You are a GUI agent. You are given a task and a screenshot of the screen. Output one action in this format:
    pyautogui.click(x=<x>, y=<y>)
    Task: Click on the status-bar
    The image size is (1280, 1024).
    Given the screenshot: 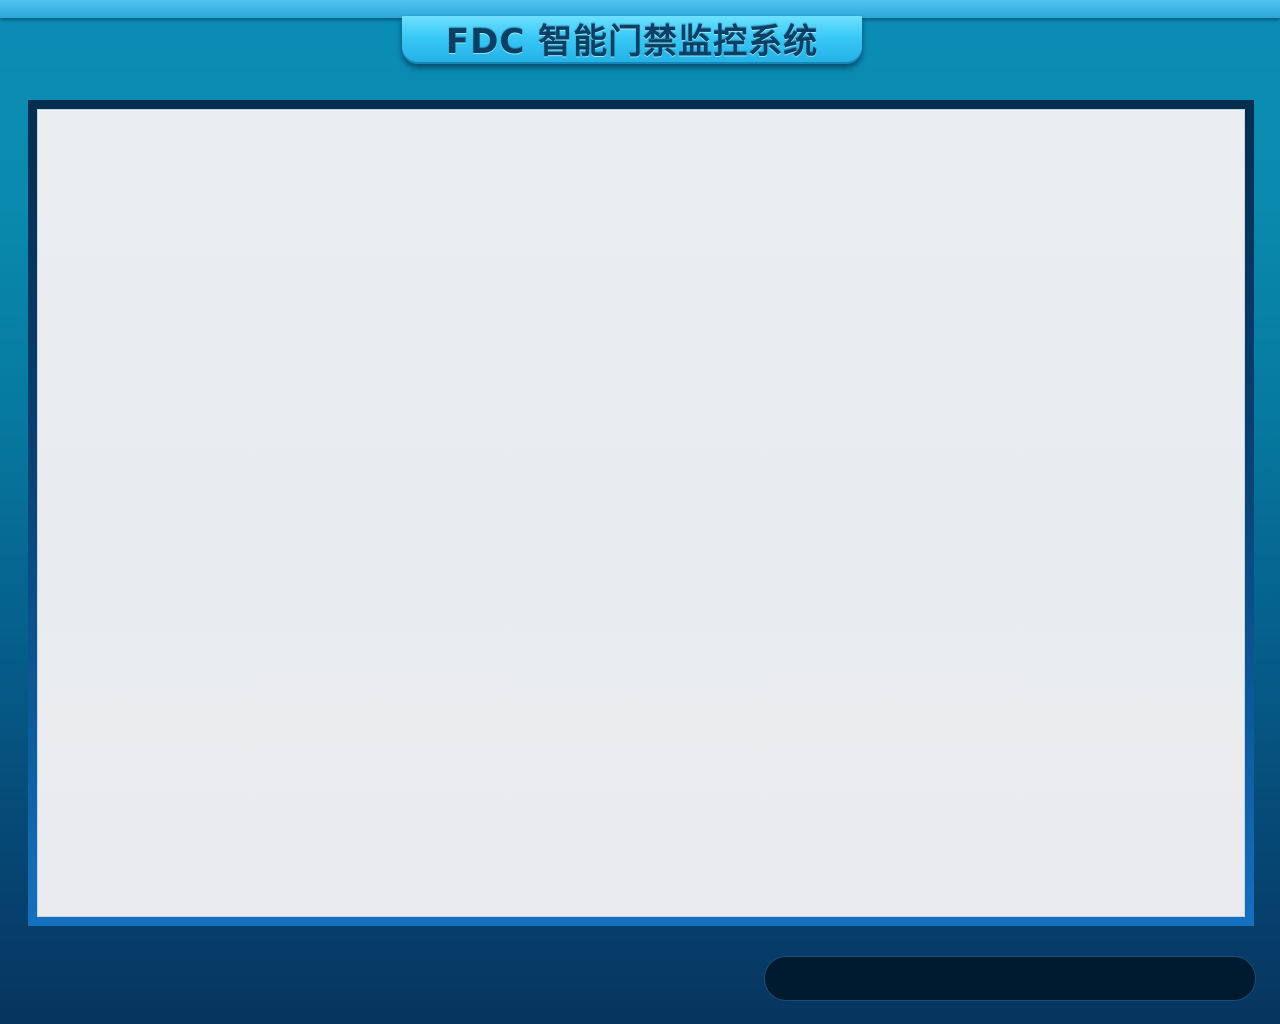 What is the action you would take?
    pyautogui.click(x=1010, y=978)
    